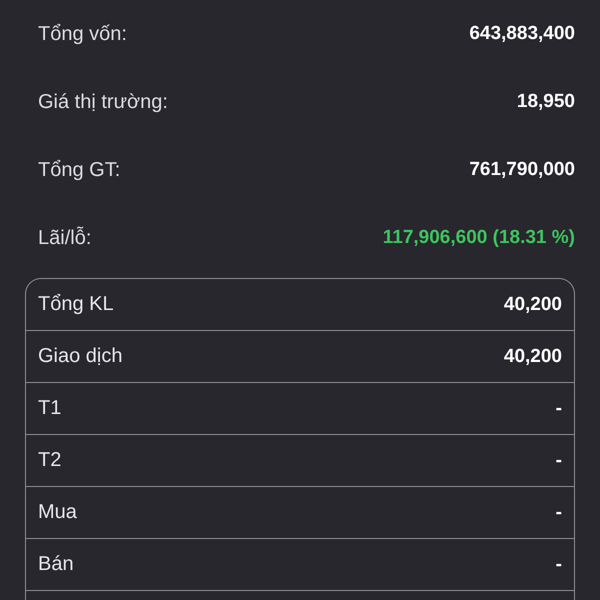 The width and height of the screenshot is (600, 600). Describe the element at coordinates (76, 304) in the screenshot. I see `row-label: Tổng KL` at that location.